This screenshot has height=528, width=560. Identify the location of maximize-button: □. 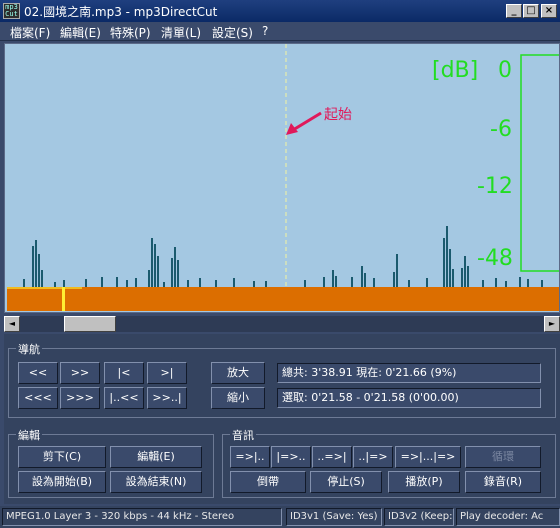
(531, 11).